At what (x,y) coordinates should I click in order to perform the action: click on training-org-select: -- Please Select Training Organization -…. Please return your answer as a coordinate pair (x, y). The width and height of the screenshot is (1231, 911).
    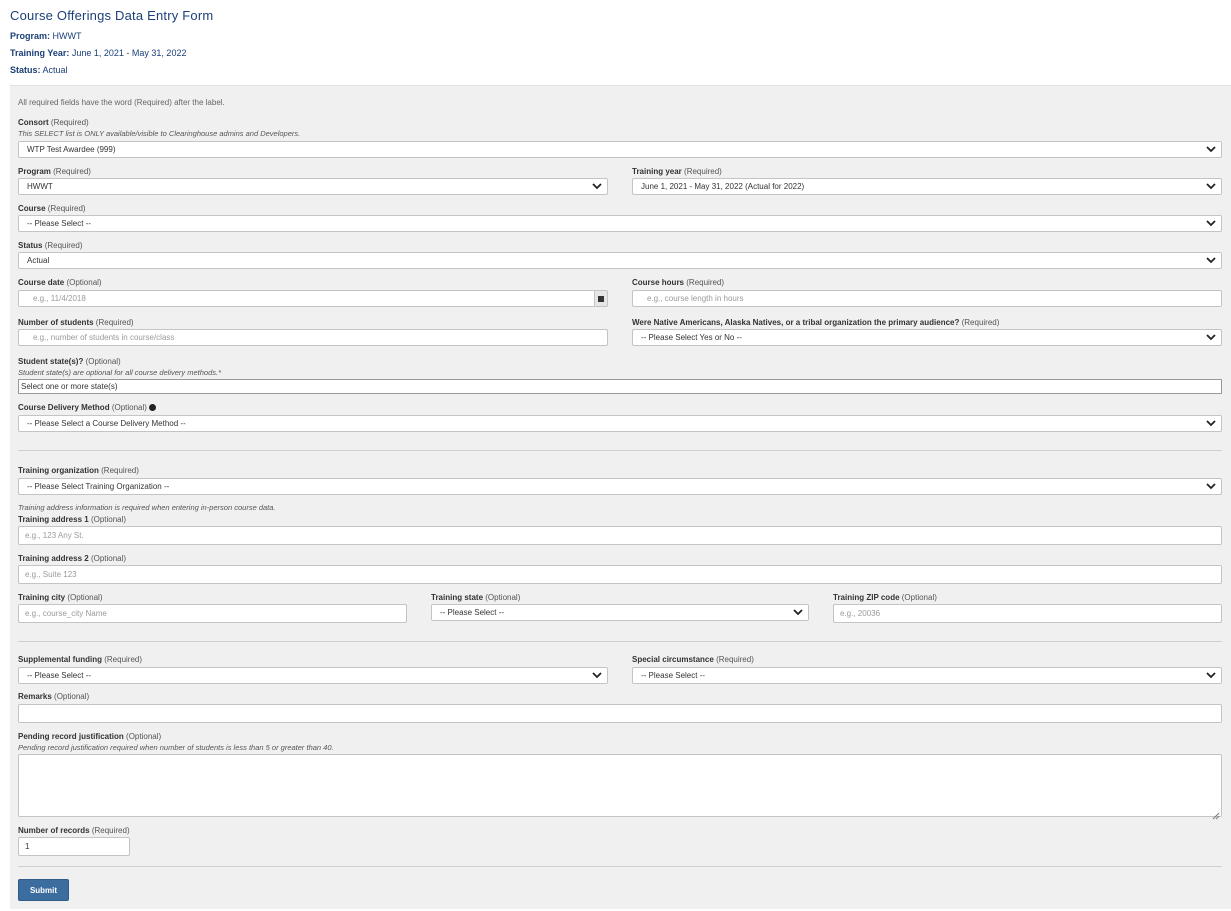
    Looking at the image, I should click on (620, 486).